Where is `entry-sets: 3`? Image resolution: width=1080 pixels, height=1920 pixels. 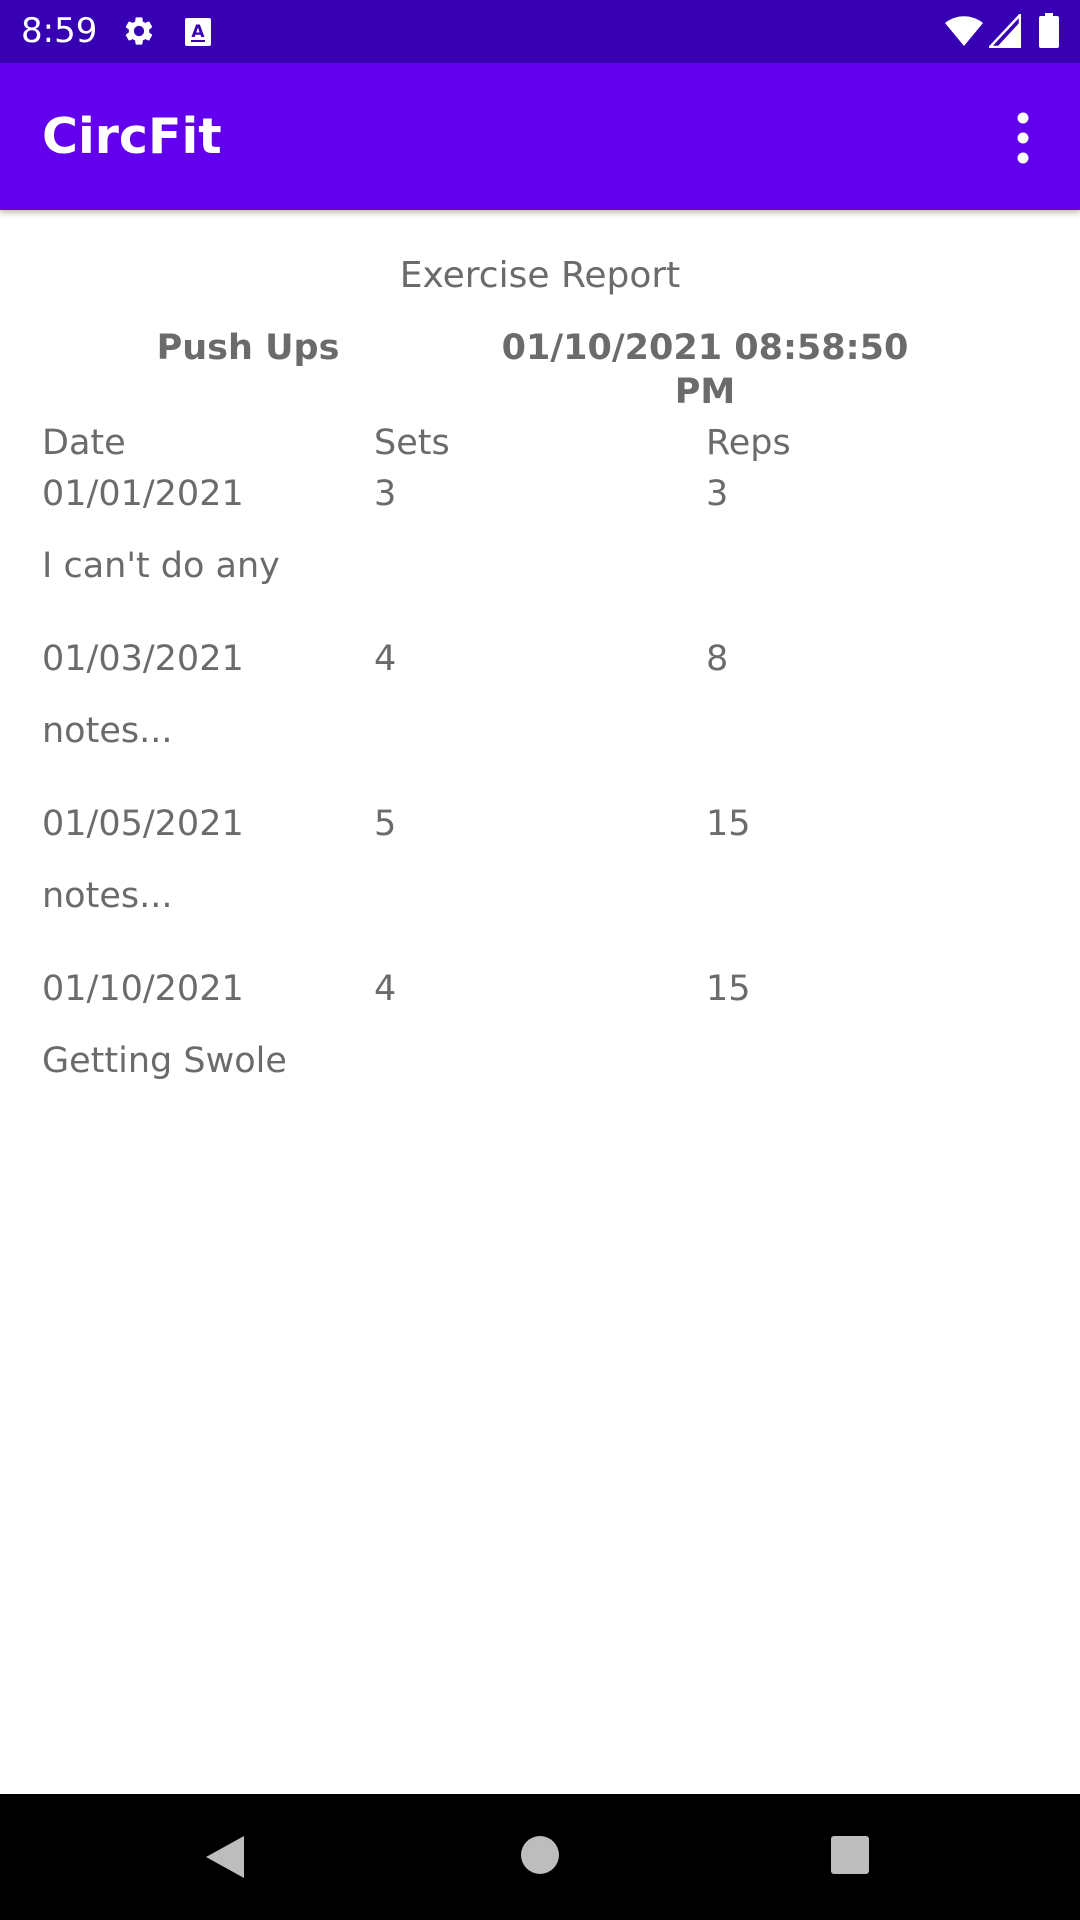 entry-sets: 3 is located at coordinates (385, 494).